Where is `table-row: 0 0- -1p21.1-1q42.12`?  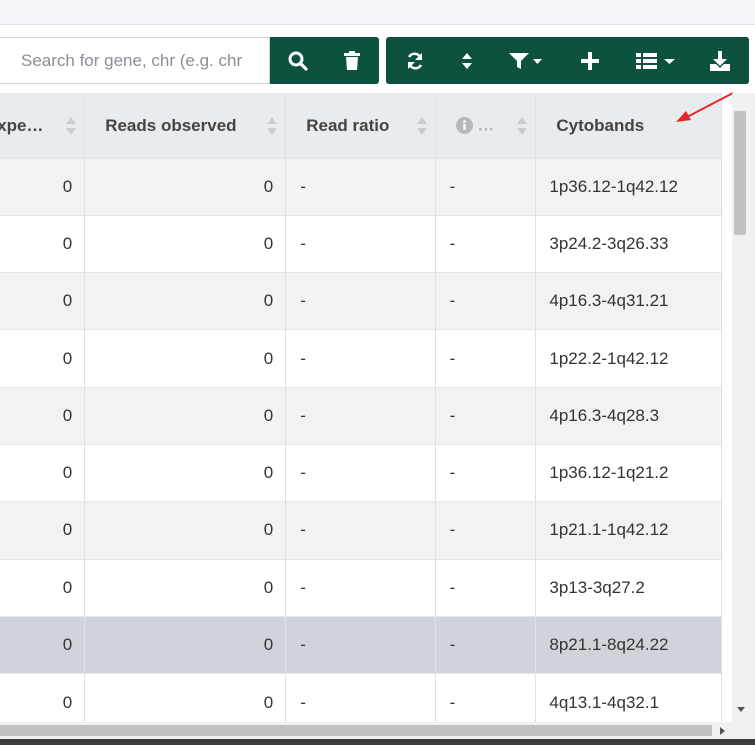 table-row: 0 0- -1p21.1-1q42.12 is located at coordinates (361, 530).